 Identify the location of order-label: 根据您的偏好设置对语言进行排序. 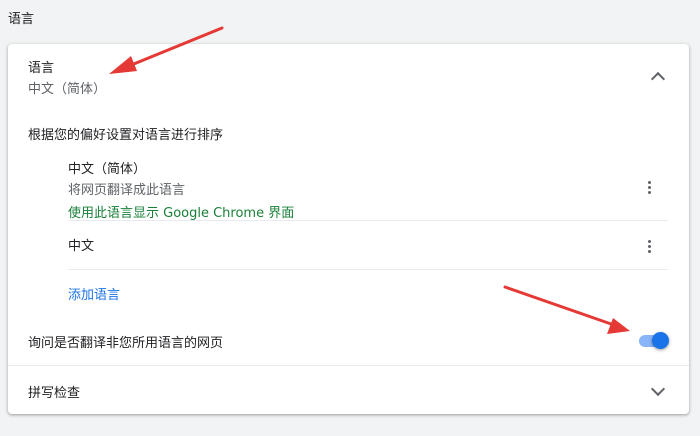
(126, 135).